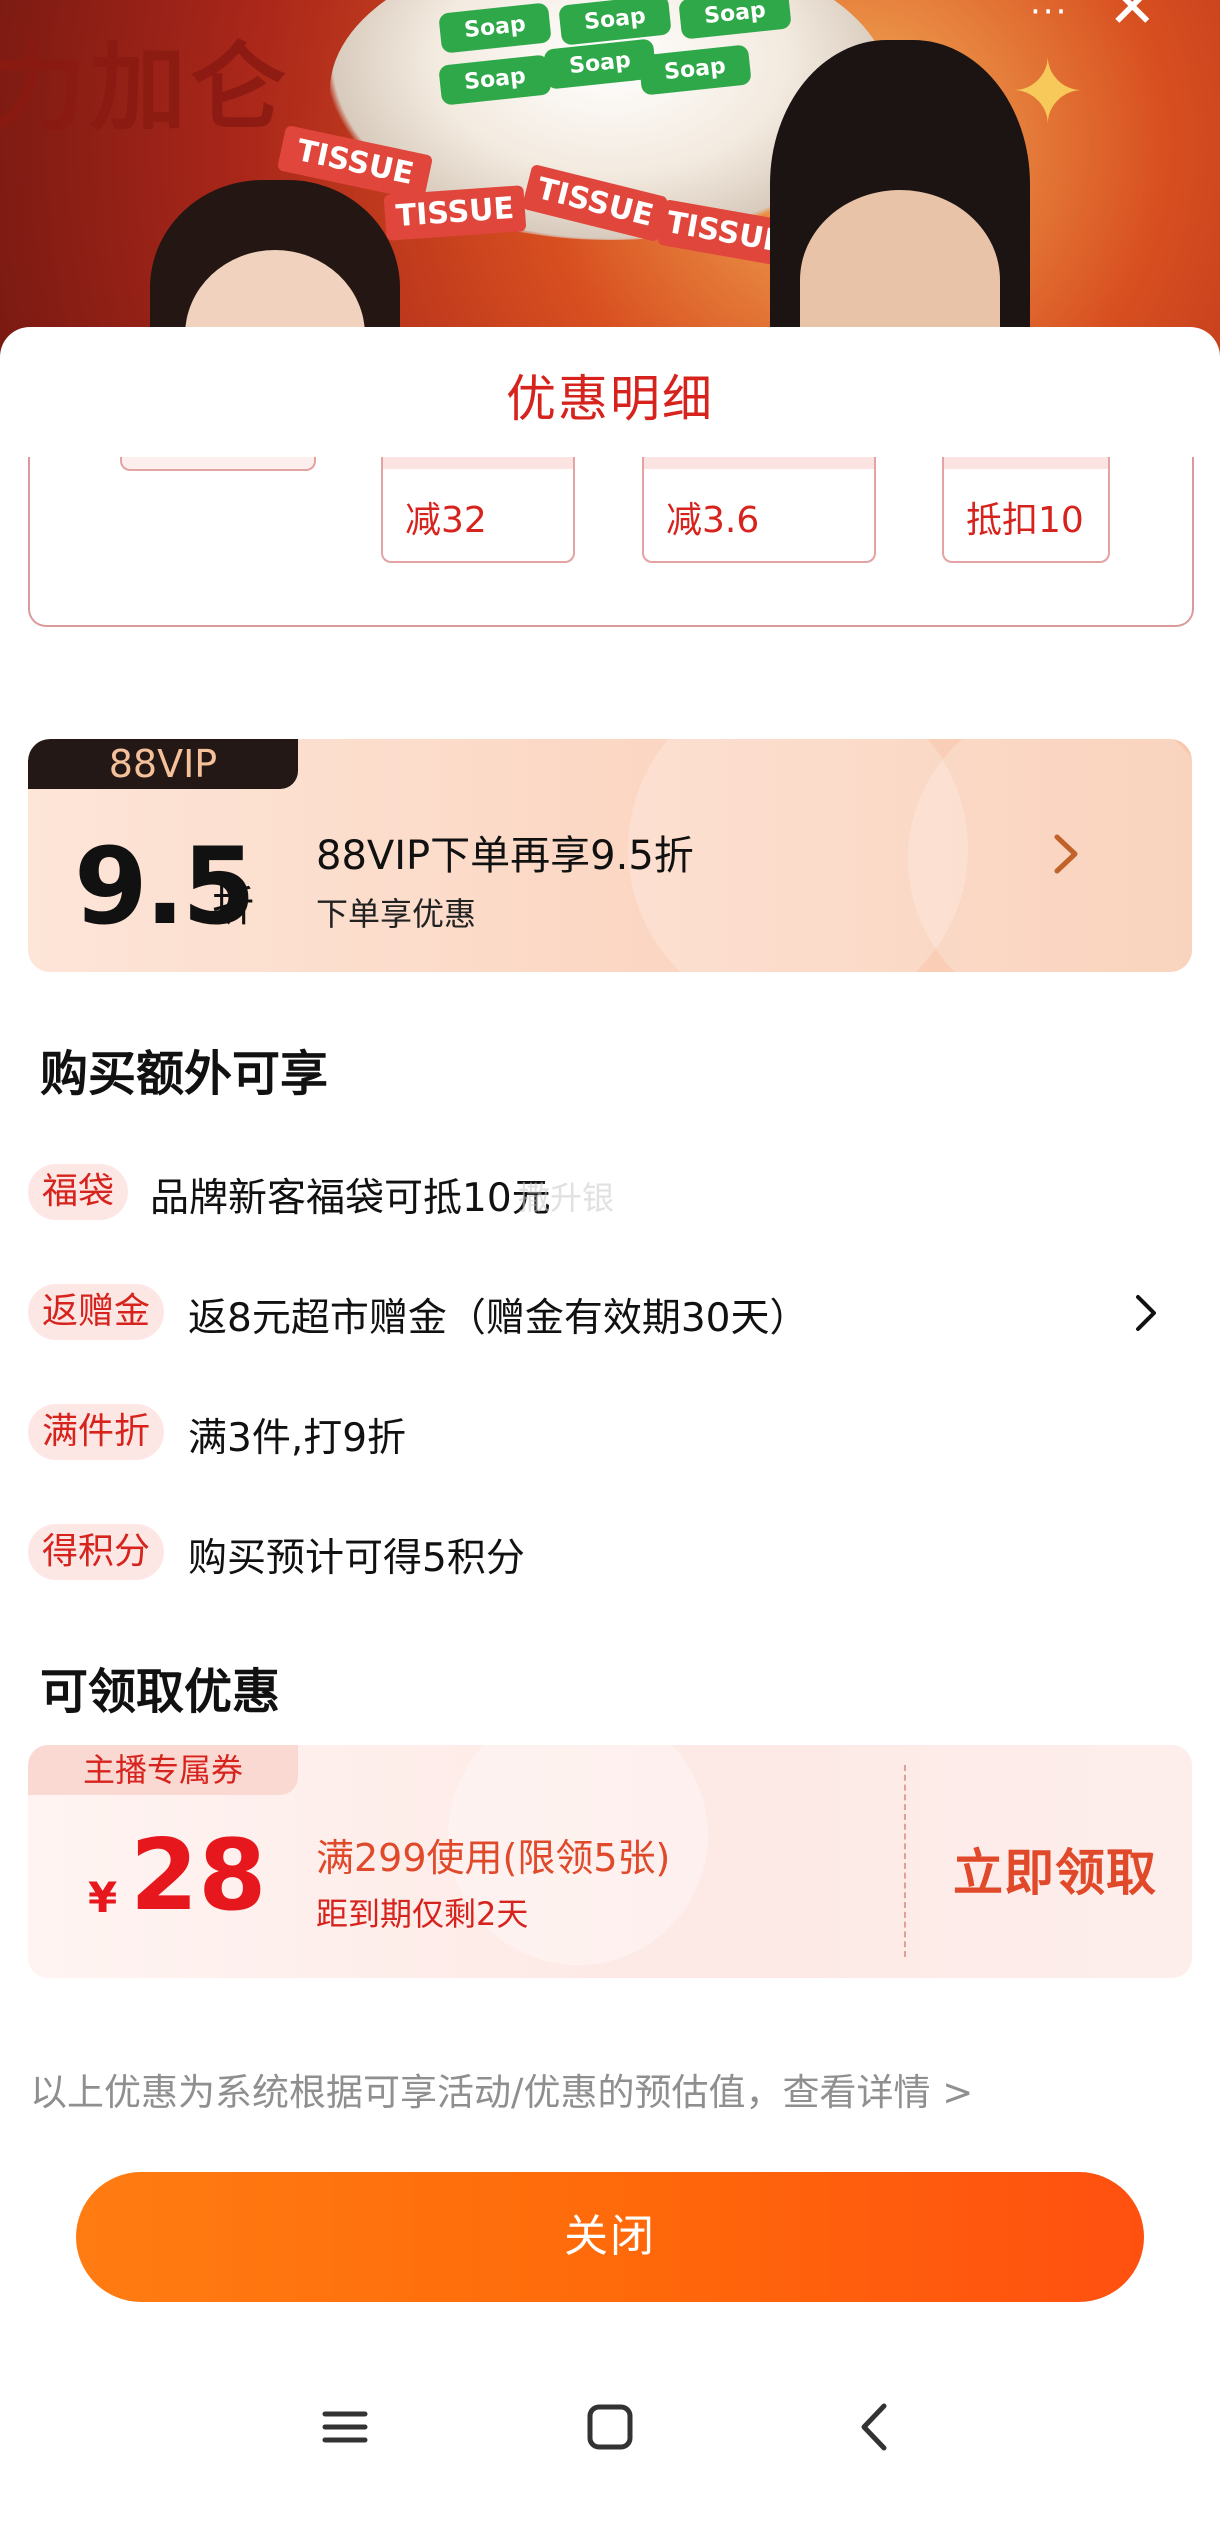 This screenshot has width=1220, height=2525. I want to click on vip-badge: 88VIP, so click(163, 764).